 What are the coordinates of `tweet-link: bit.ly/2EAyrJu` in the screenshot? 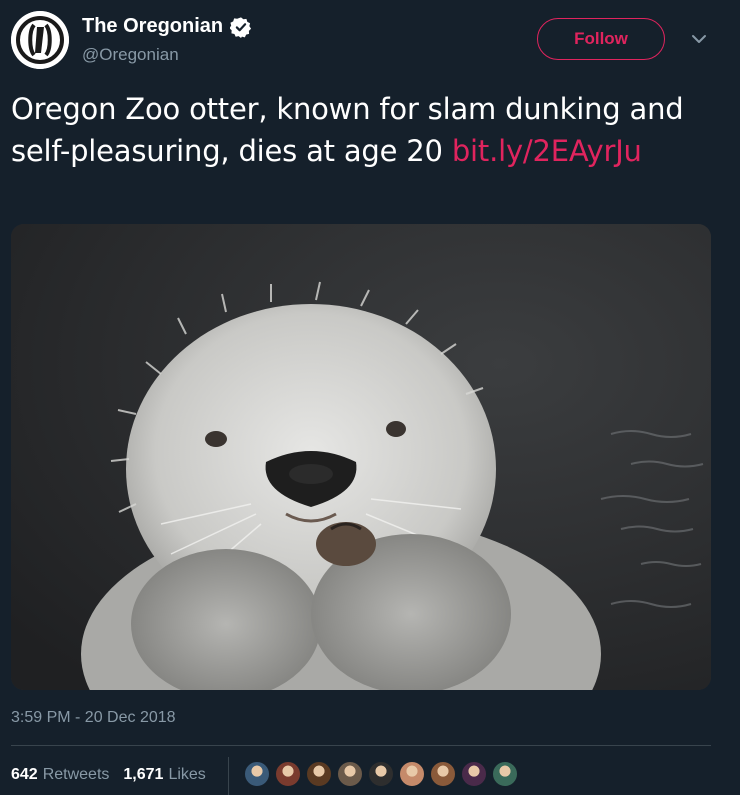 It's located at (547, 151).